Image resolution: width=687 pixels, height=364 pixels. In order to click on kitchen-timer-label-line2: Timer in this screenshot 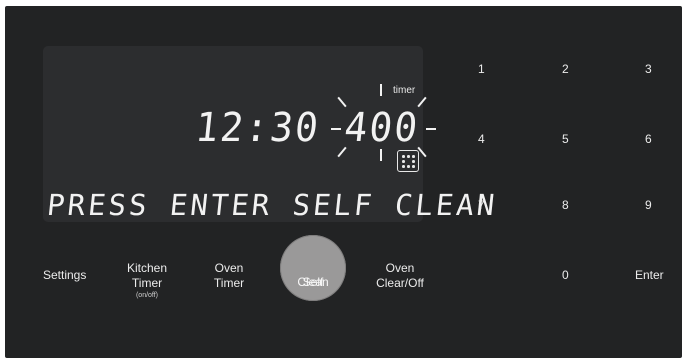, I will do `click(147, 283)`.